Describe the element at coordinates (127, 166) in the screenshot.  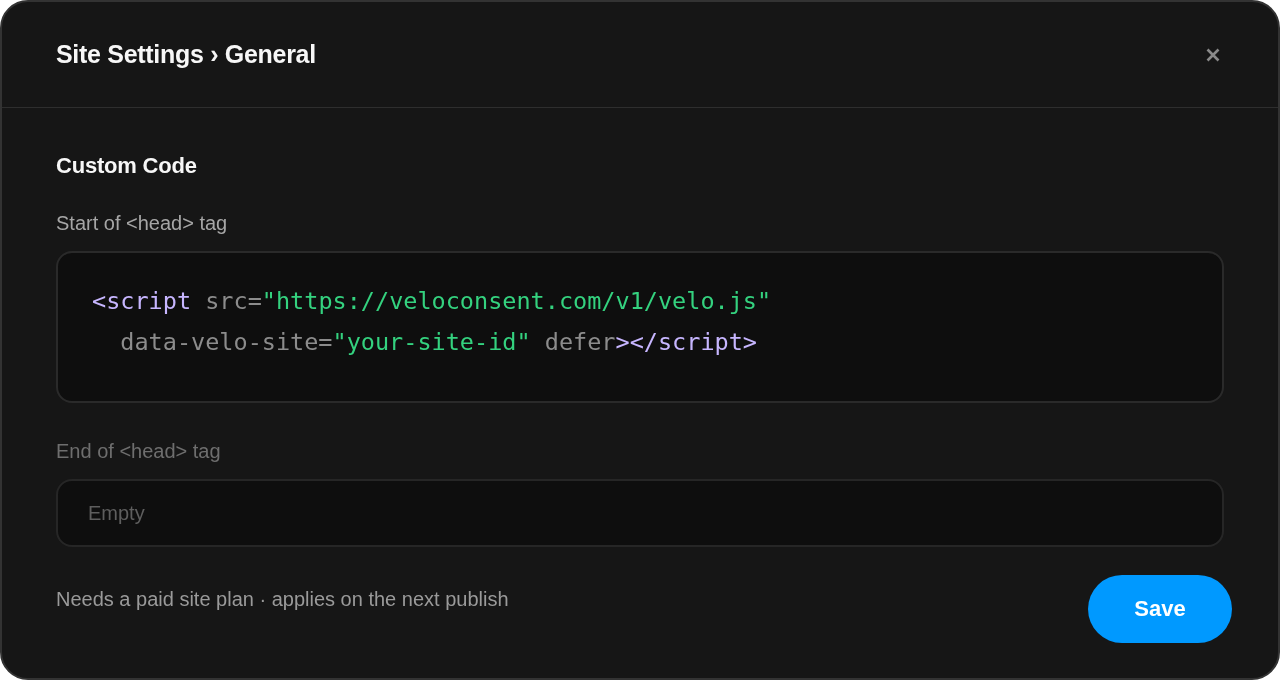
I see `section-heading: Custom Code` at that location.